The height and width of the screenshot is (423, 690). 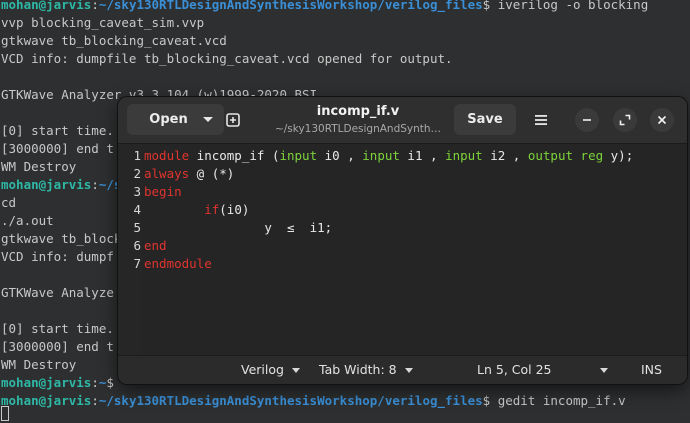 I want to click on open-button: Open, so click(x=175, y=119).